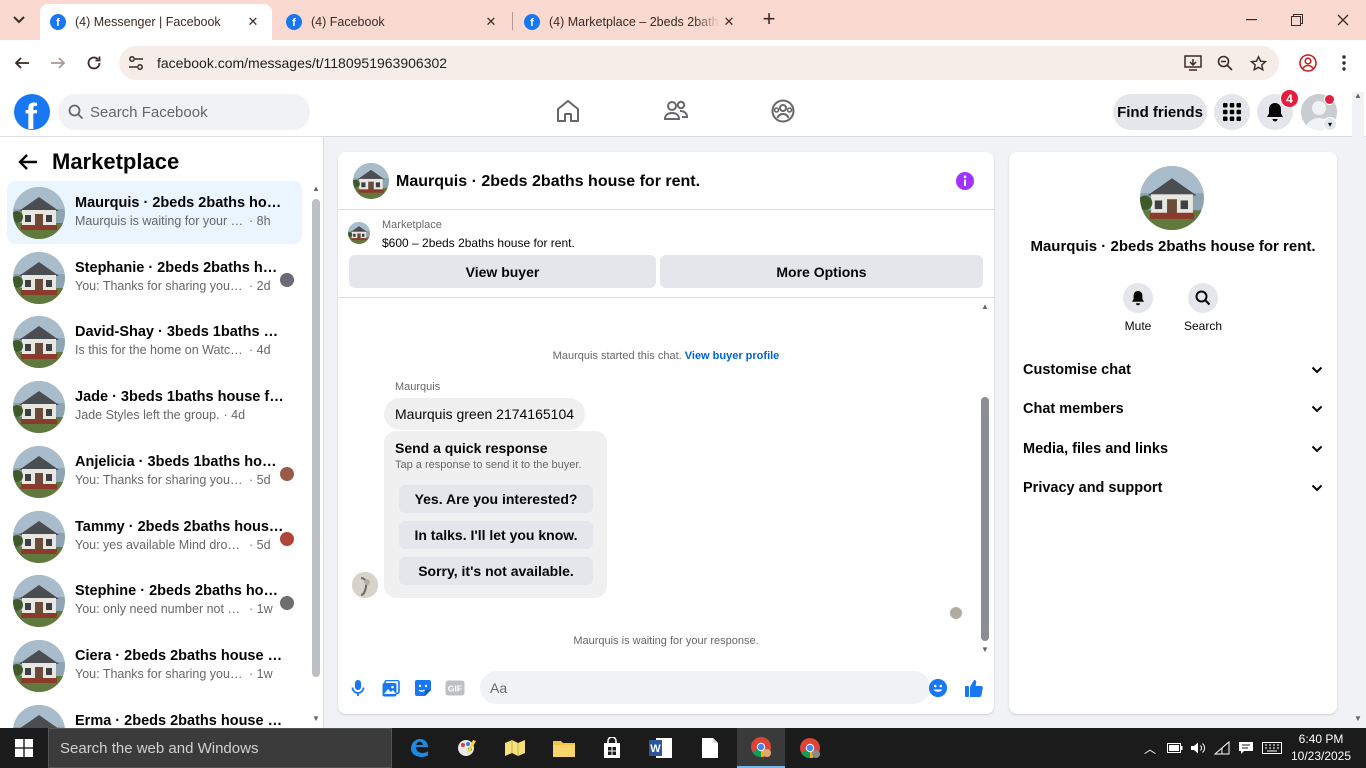 This screenshot has height=768, width=1366. Describe the element at coordinates (32, 112) in the screenshot. I see `facebook-logo-icon: f` at that location.